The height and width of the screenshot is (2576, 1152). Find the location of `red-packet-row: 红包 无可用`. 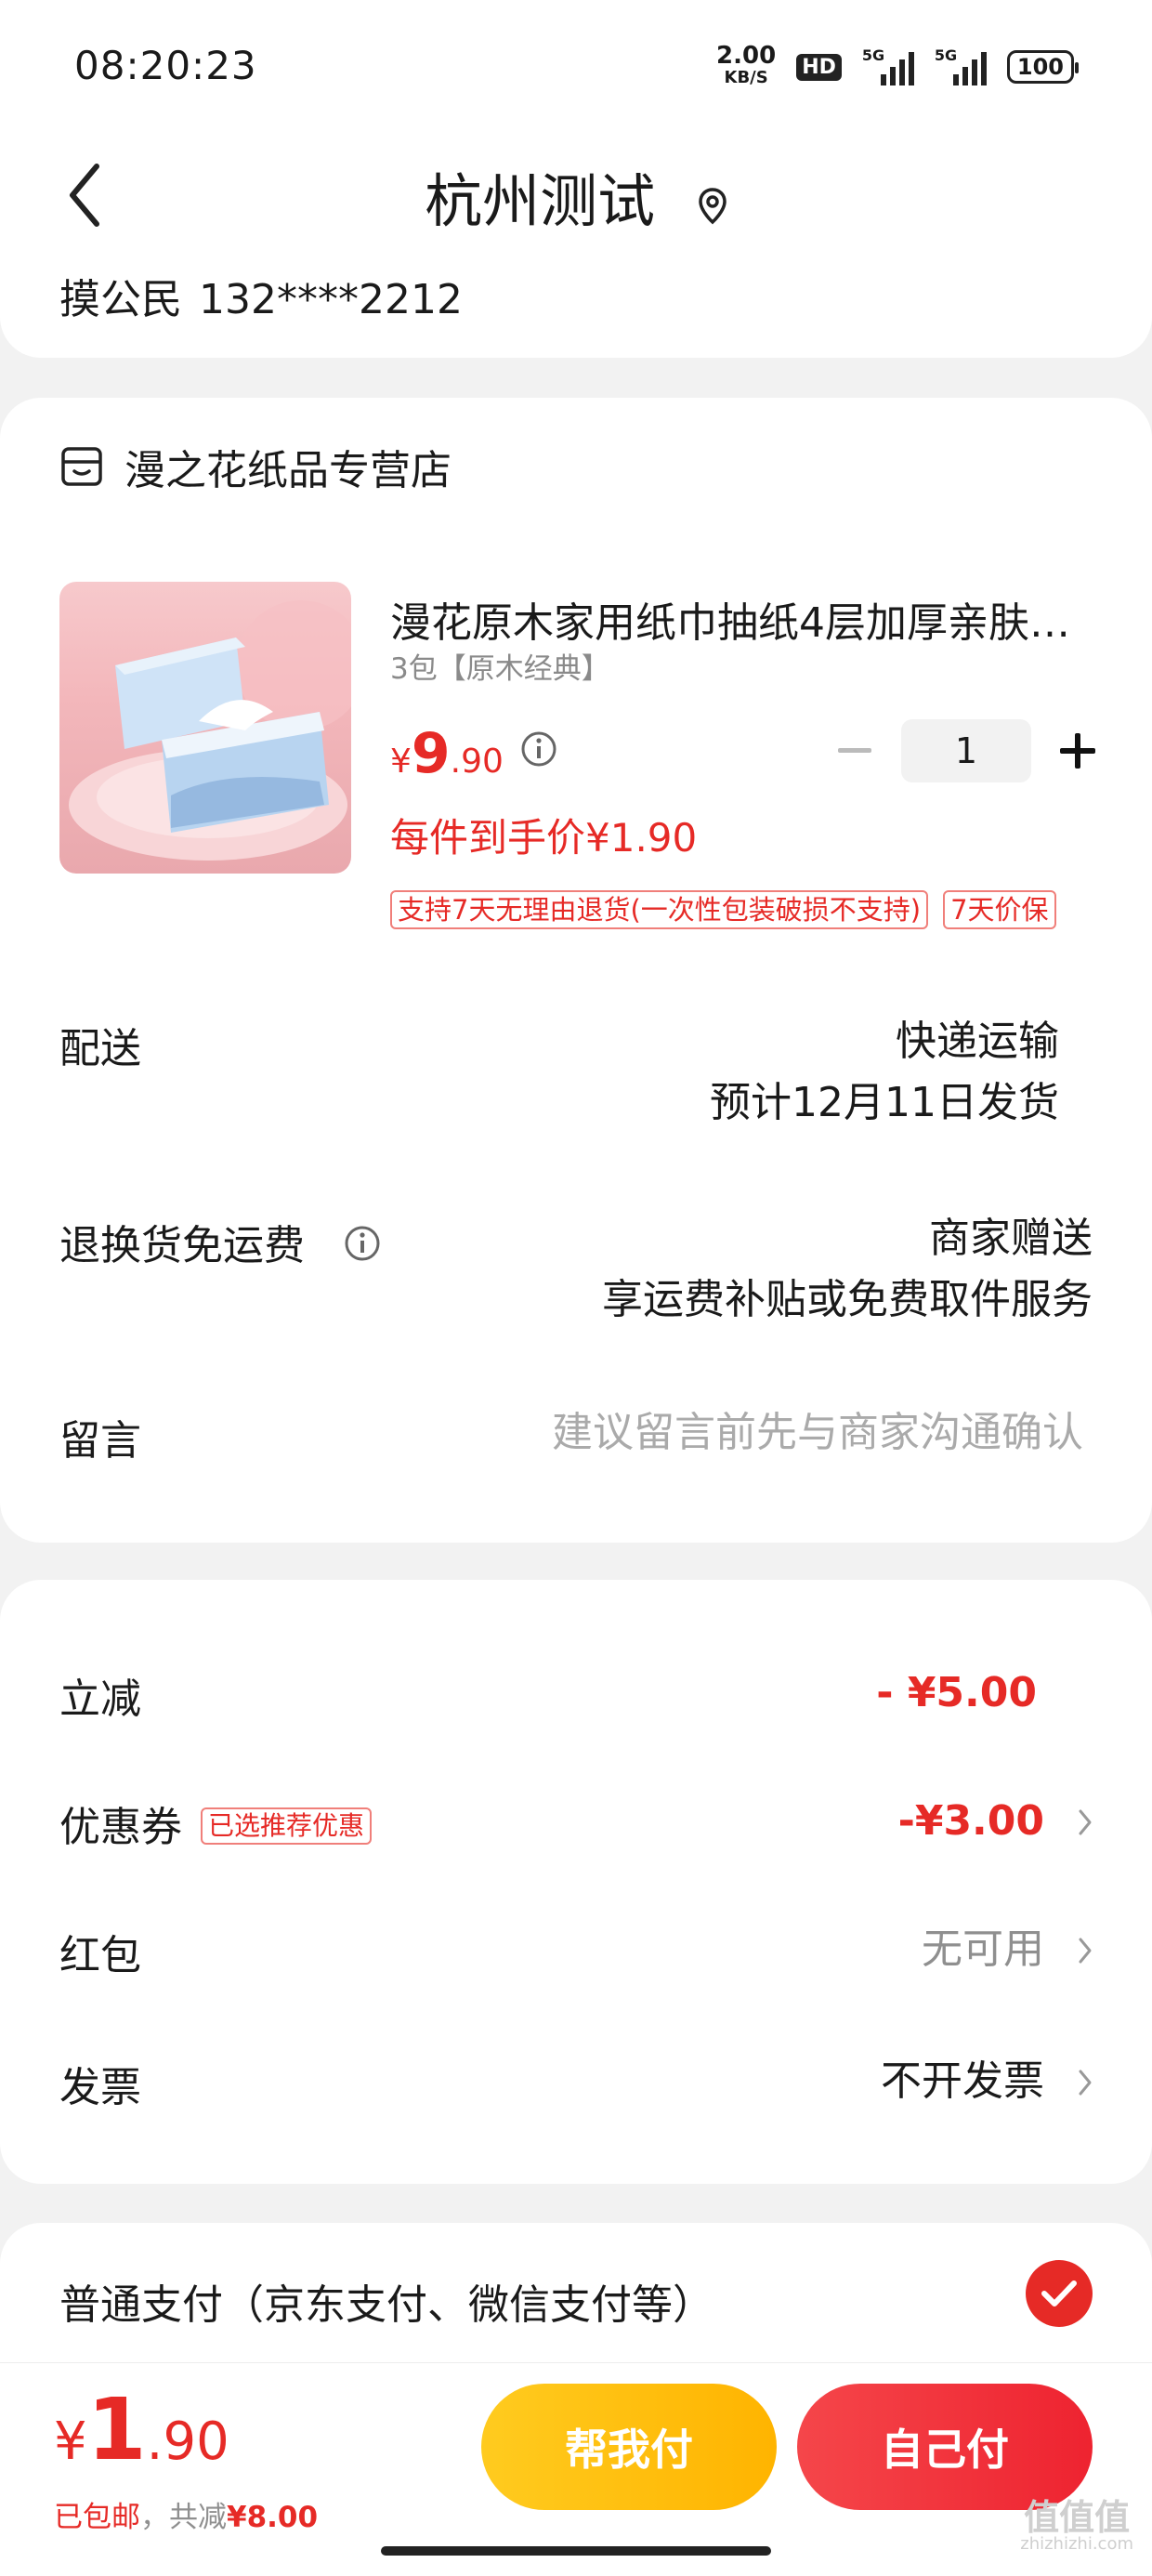

red-packet-row: 红包 无可用 is located at coordinates (576, 1954).